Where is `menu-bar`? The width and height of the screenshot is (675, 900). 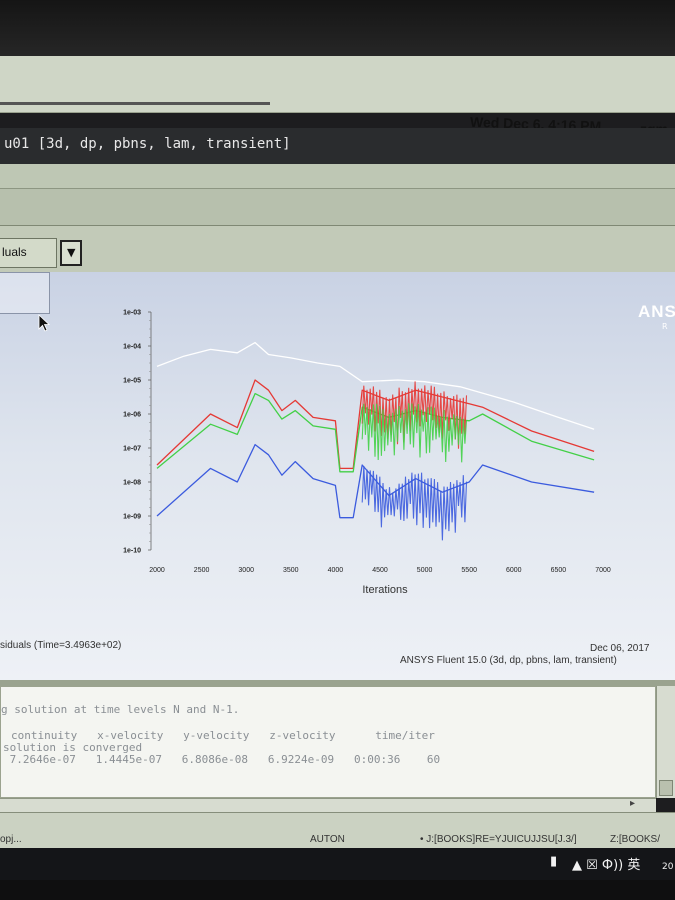
menu-bar is located at coordinates (337, 176).